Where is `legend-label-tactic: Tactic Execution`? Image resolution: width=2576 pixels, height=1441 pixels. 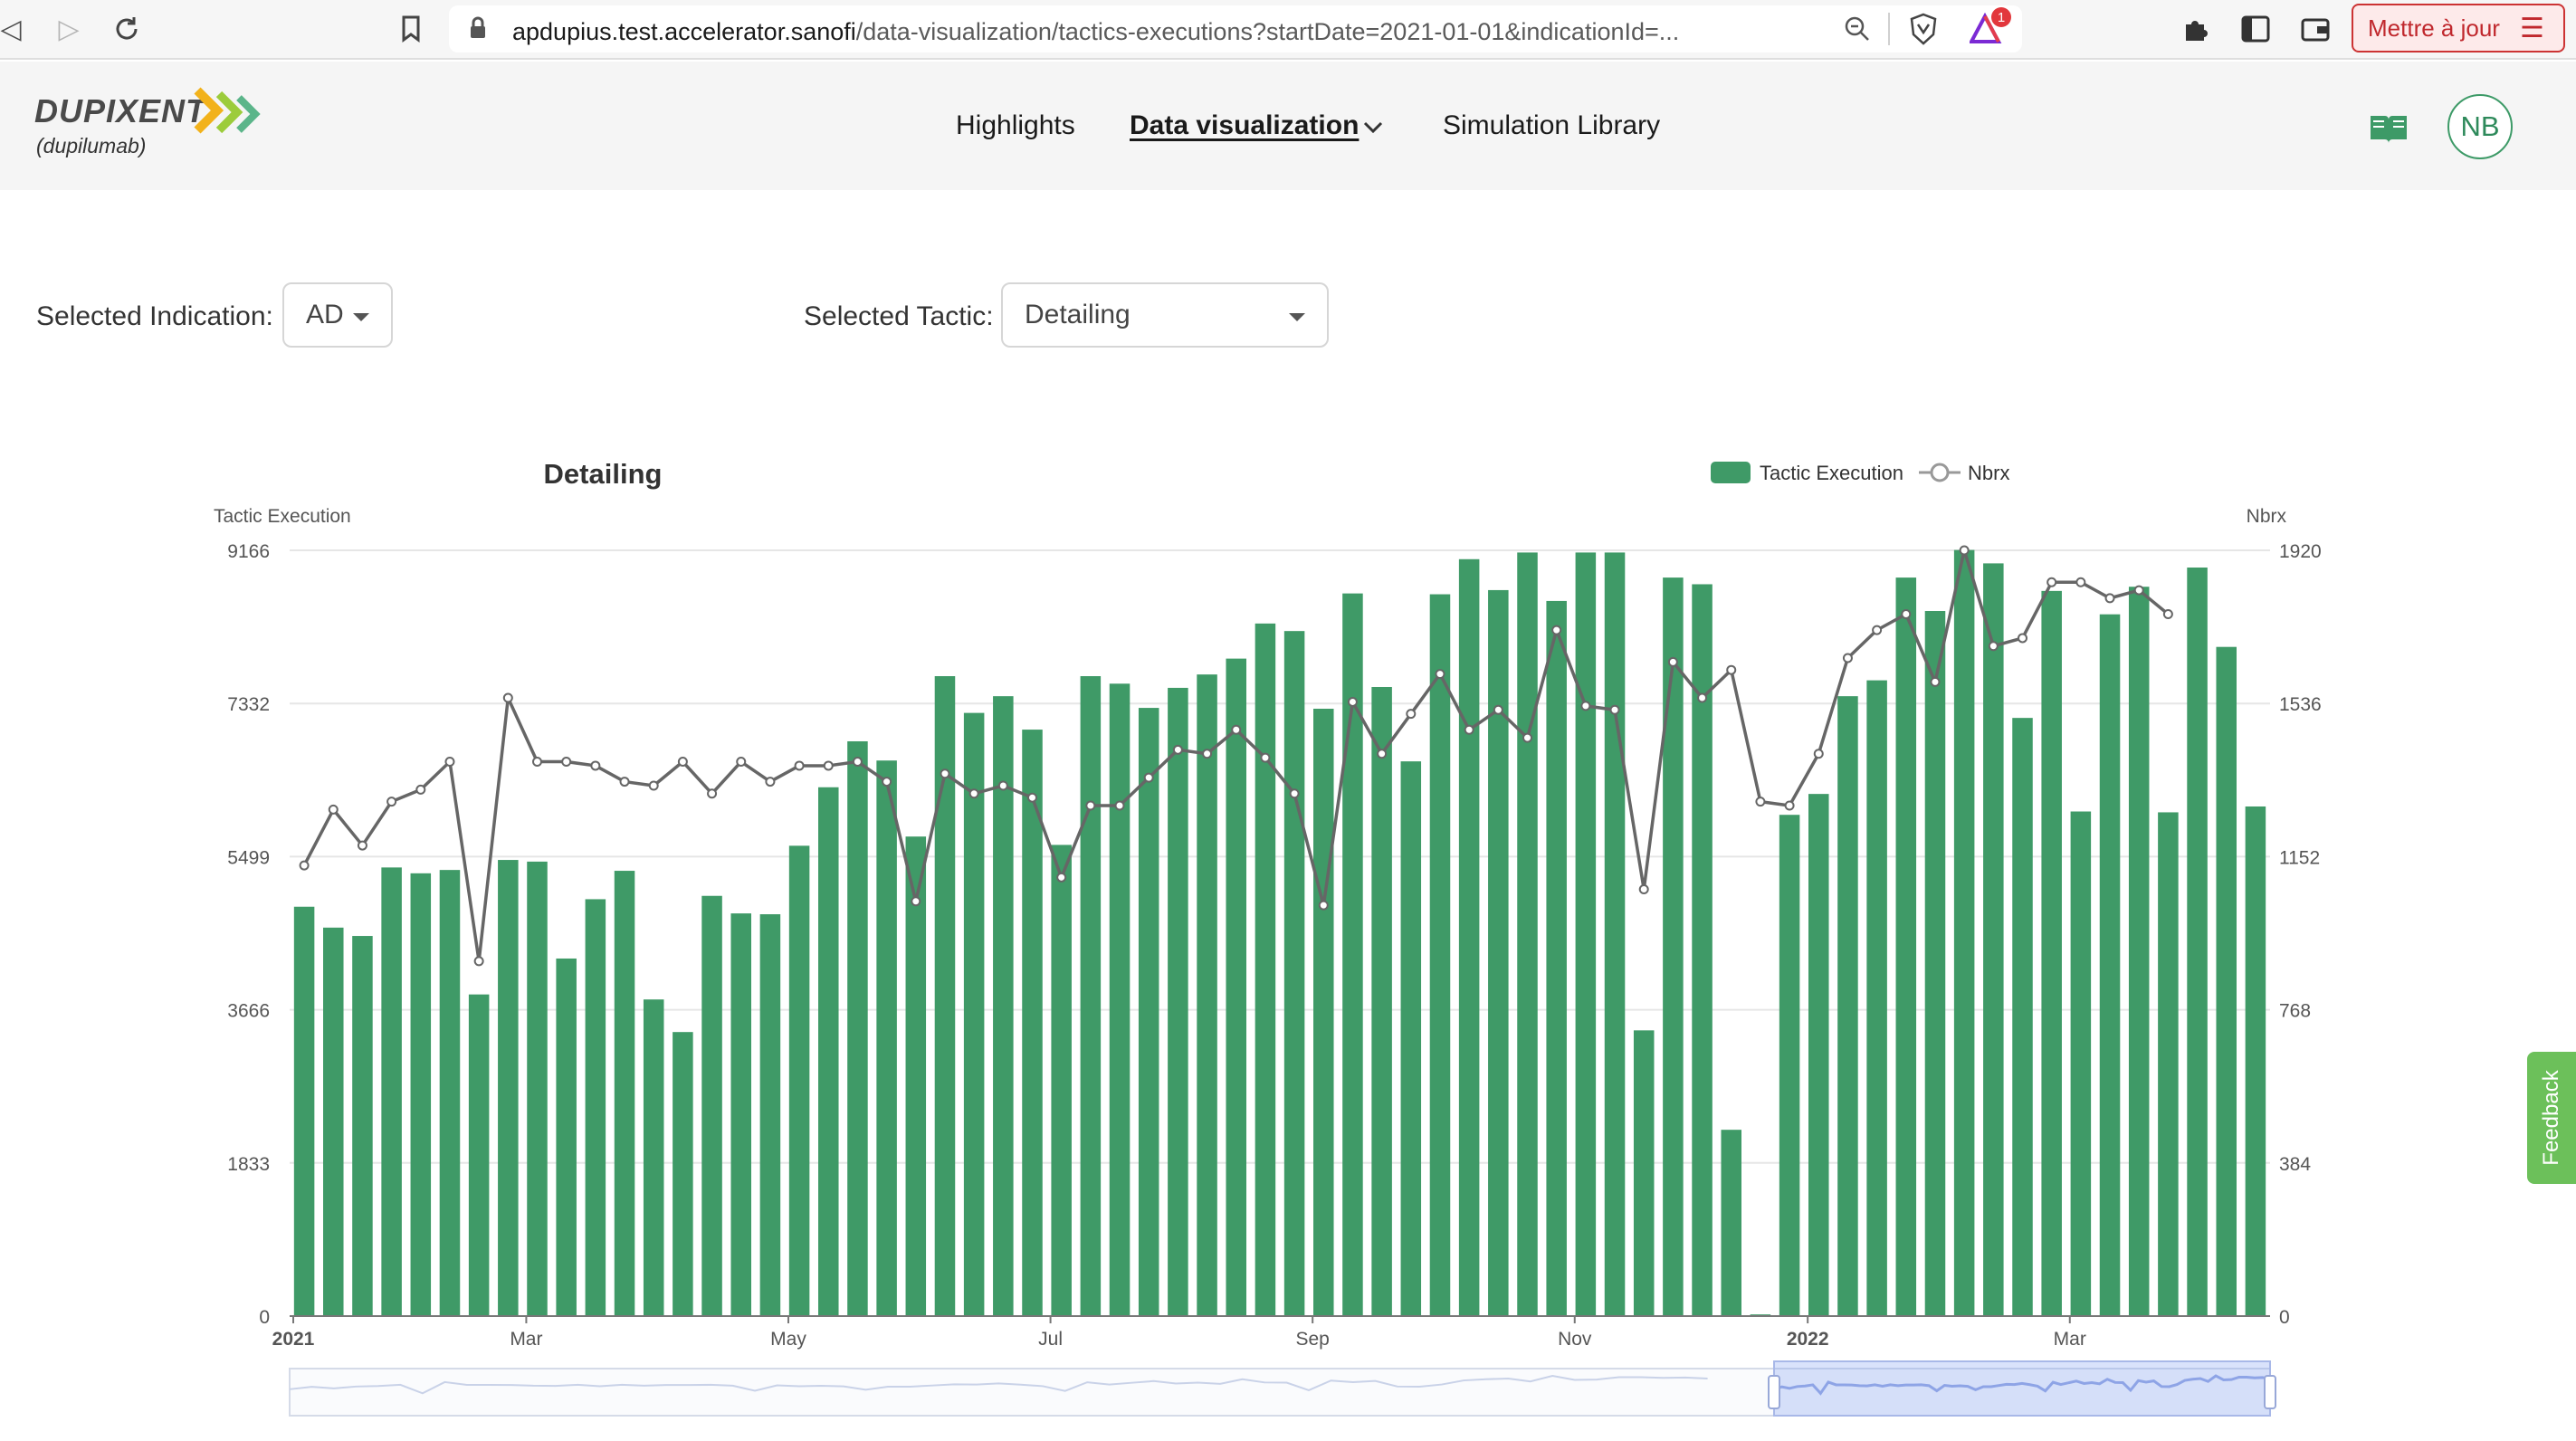
legend-label-tactic: Tactic Execution is located at coordinates (1832, 473).